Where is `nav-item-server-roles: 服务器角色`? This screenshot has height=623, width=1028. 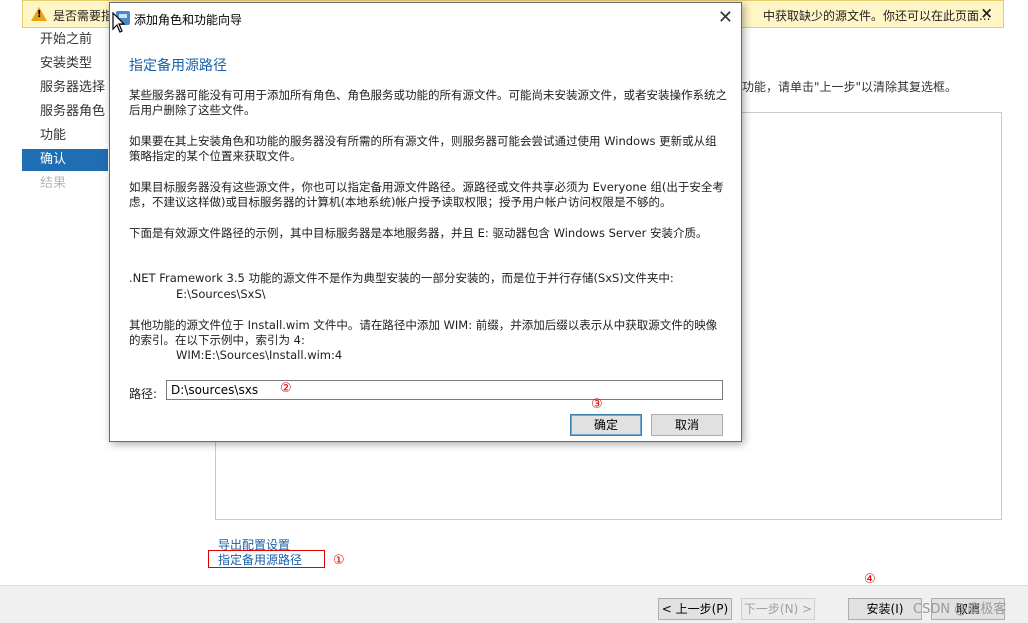 nav-item-server-roles: 服务器角色 is located at coordinates (65, 112).